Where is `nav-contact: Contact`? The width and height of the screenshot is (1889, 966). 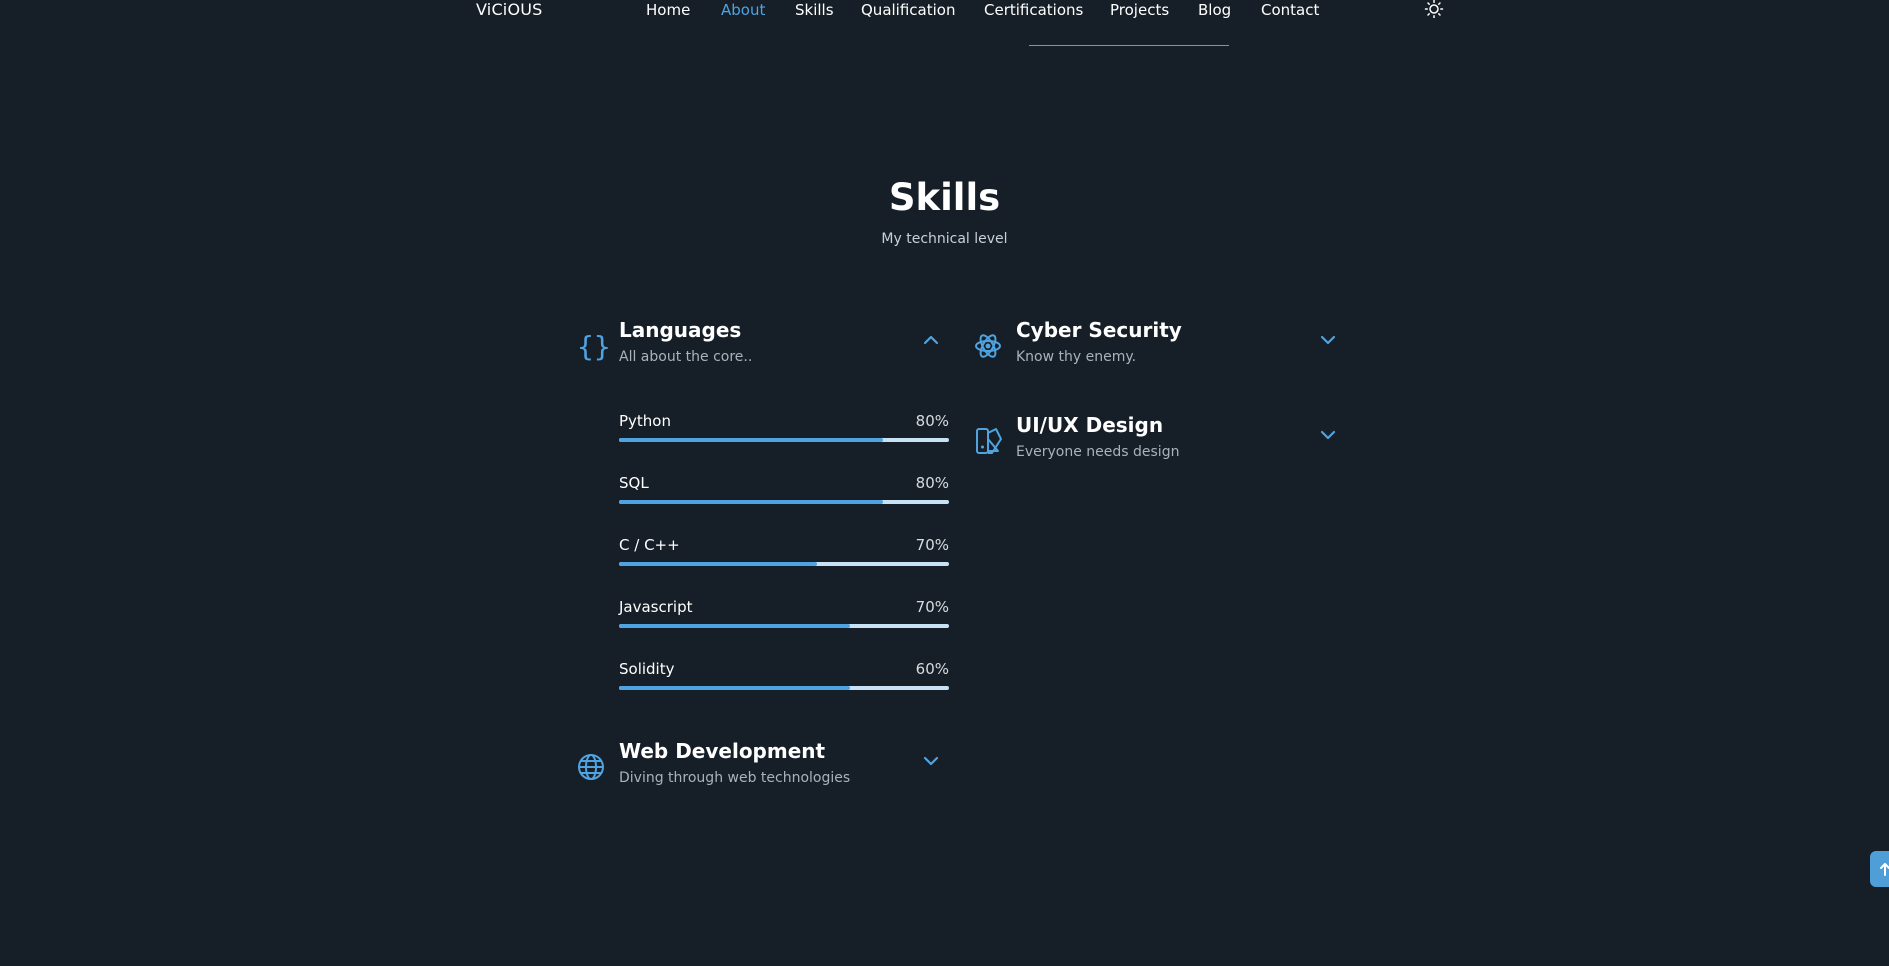 nav-contact: Contact is located at coordinates (1290, 10).